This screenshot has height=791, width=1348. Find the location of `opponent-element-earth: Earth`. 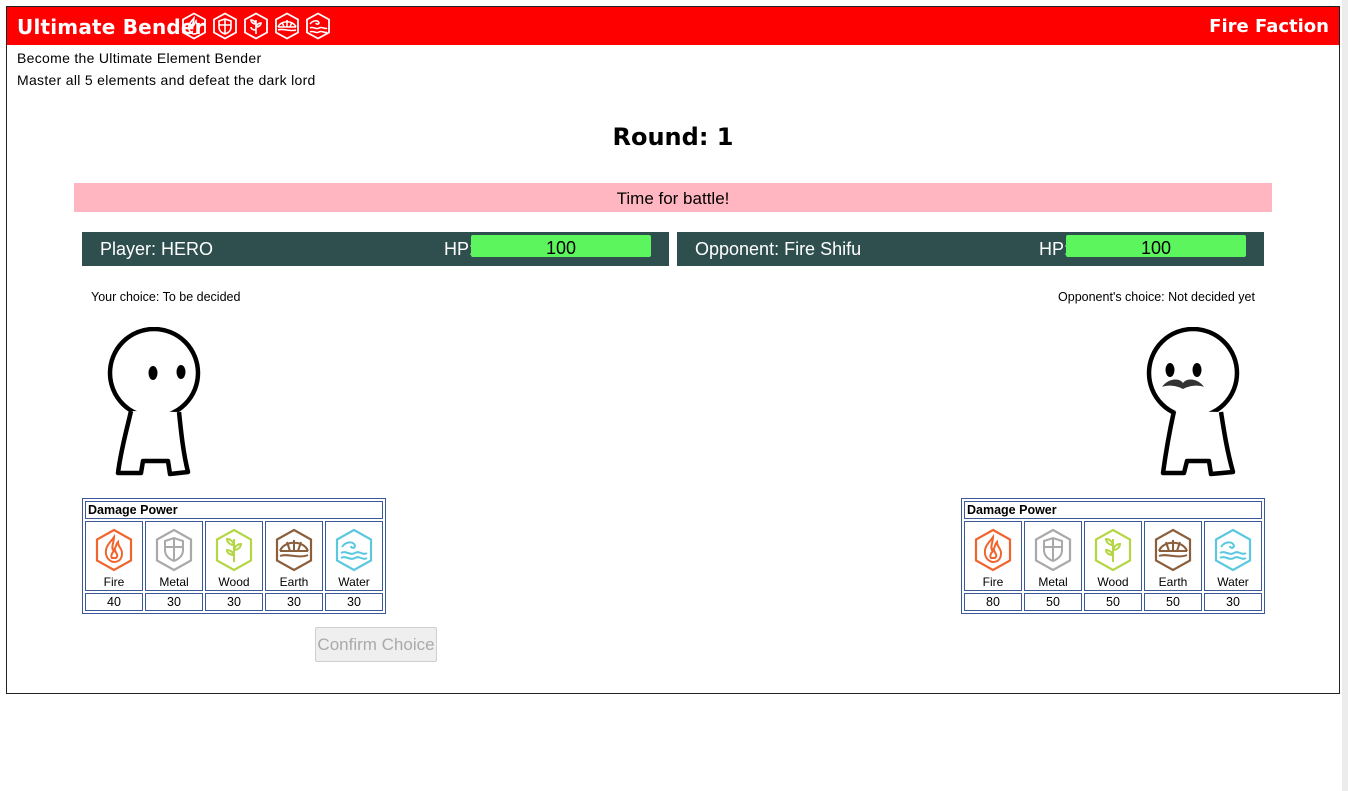

opponent-element-earth: Earth is located at coordinates (1173, 556).